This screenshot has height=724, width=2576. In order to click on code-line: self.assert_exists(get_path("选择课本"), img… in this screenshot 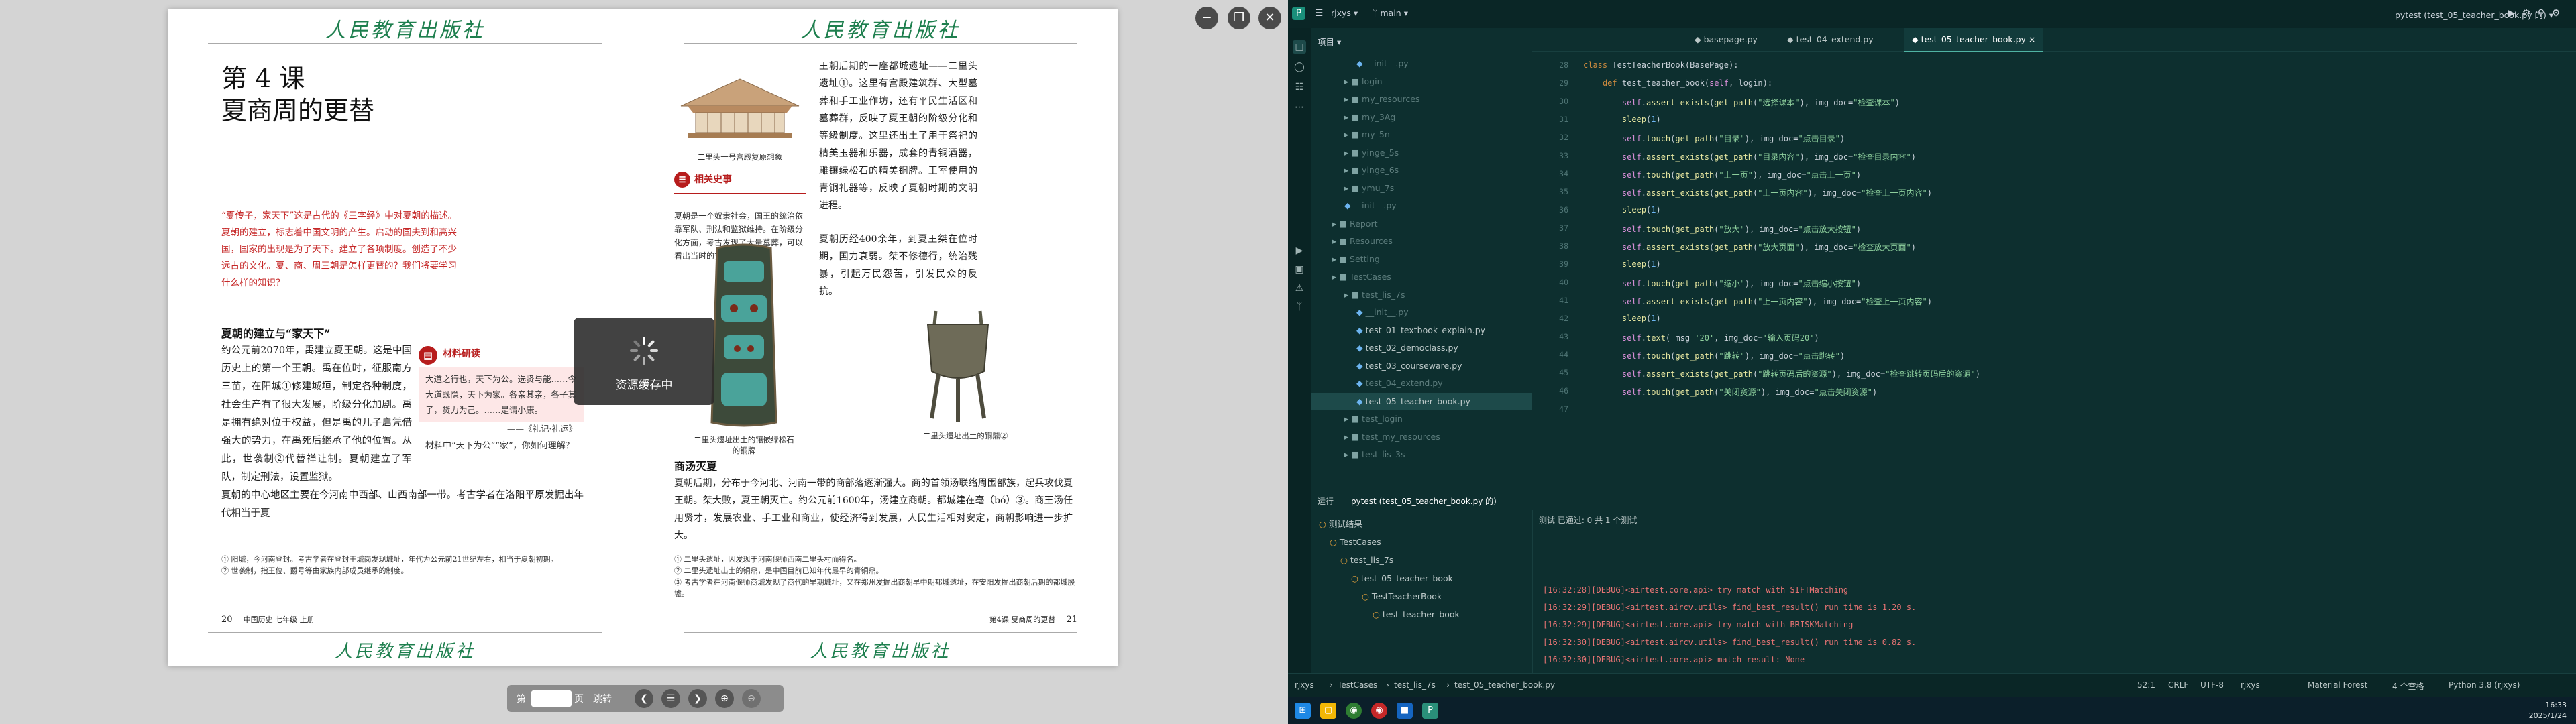, I will do `click(1741, 102)`.